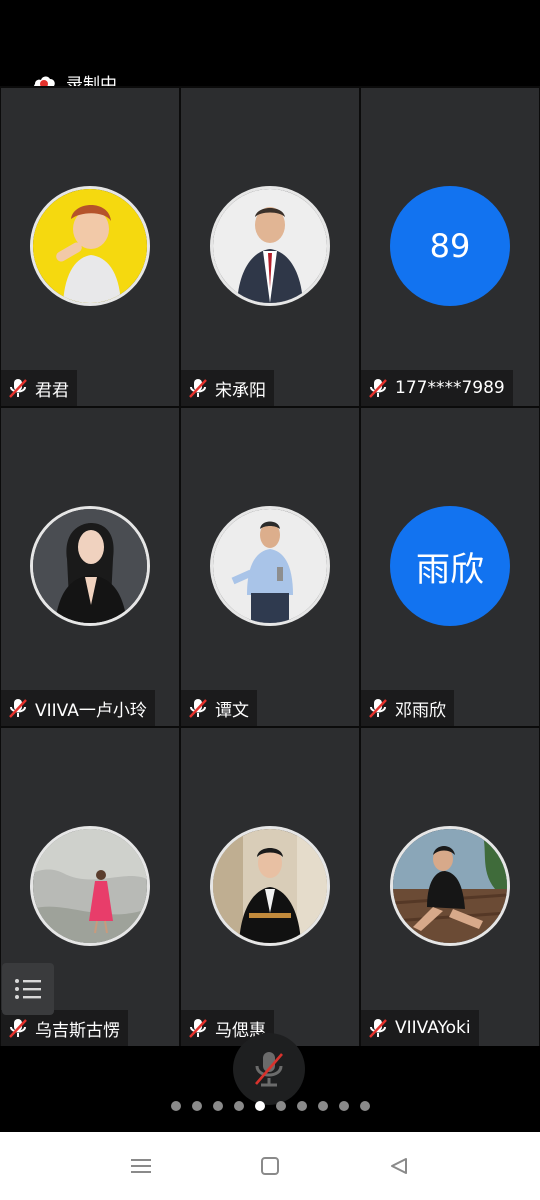 The width and height of the screenshot is (540, 1200). What do you see at coordinates (450, 569) in the screenshot?
I see `avatar-initials: 雨欣` at bounding box center [450, 569].